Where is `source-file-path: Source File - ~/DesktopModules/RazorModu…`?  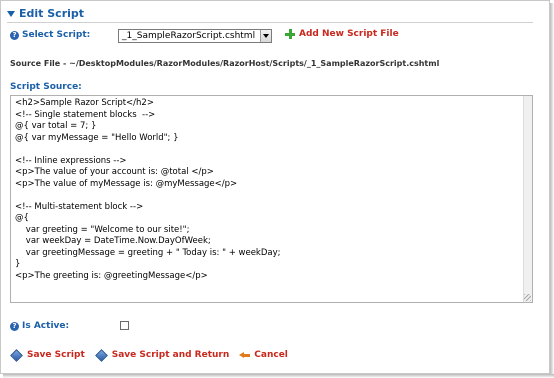 source-file-path: Source File - ~/DesktopModules/RazorModu… is located at coordinates (225, 63).